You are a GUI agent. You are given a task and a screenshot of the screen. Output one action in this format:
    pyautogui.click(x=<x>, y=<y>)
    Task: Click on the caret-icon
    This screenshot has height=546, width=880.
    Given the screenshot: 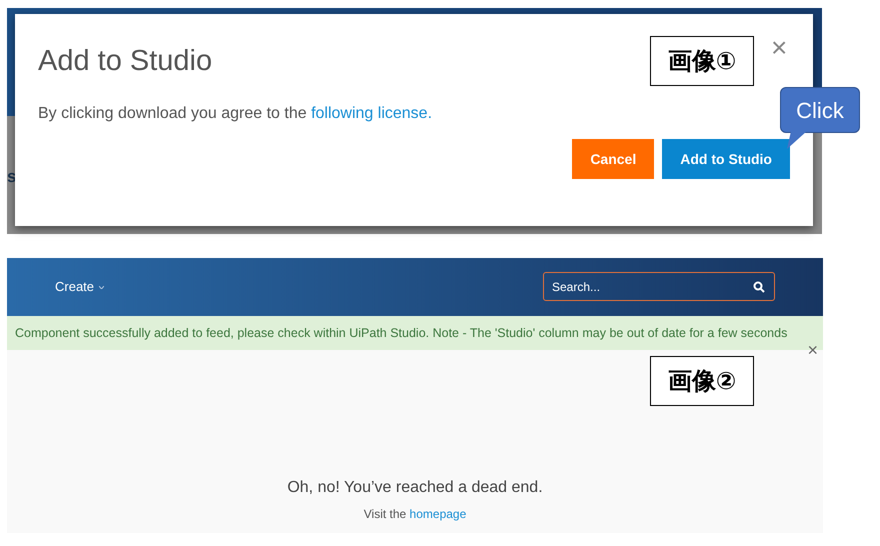 What is the action you would take?
    pyautogui.click(x=101, y=287)
    